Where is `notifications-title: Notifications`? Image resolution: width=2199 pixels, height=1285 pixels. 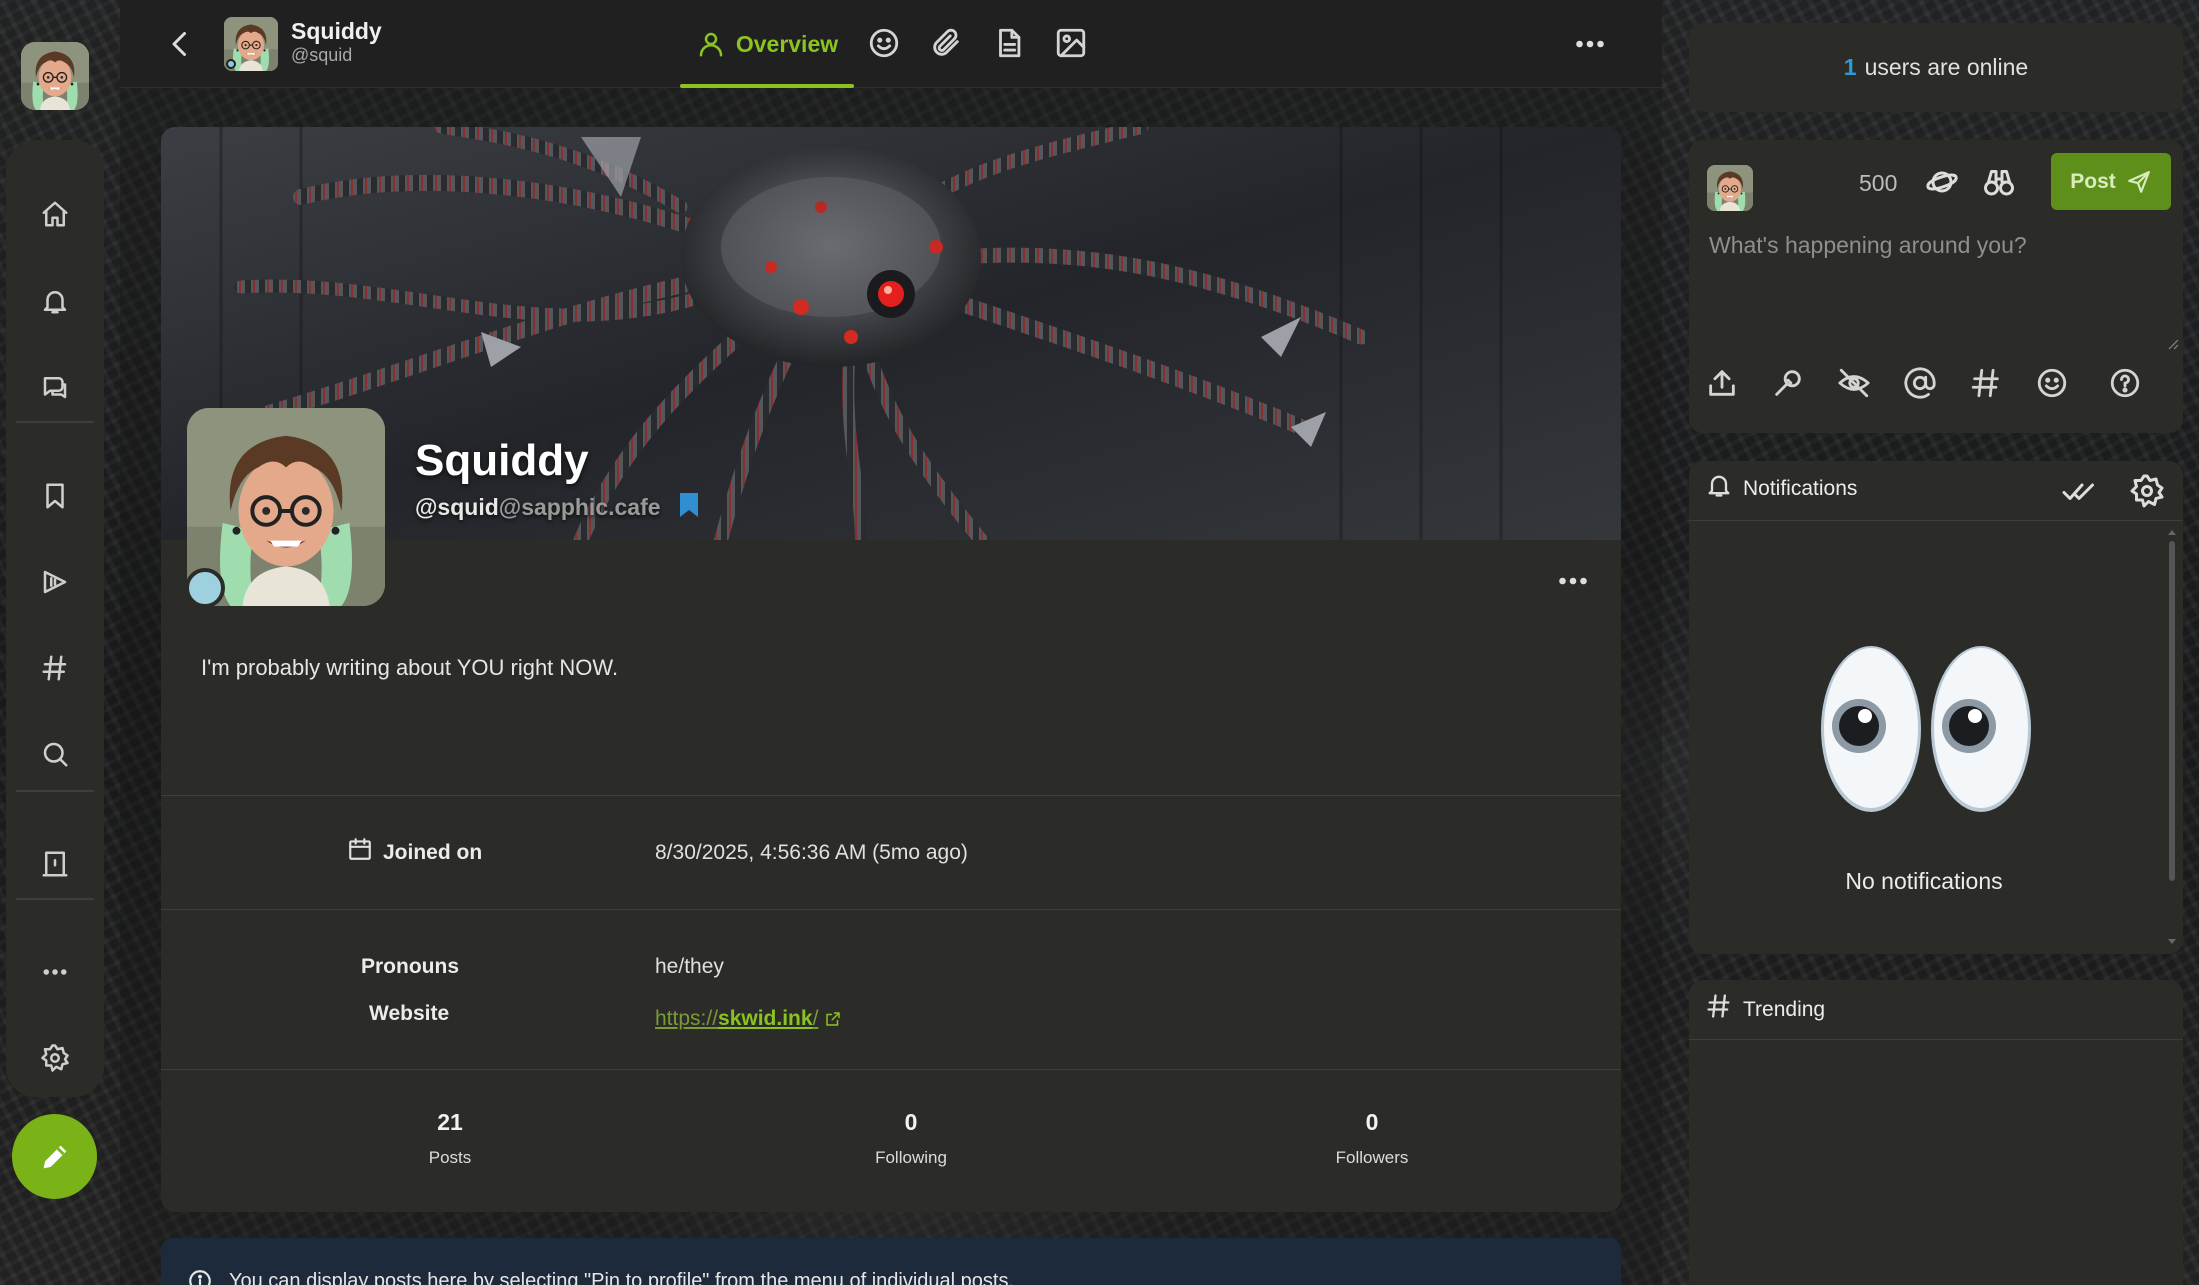 notifications-title: Notifications is located at coordinates (1800, 488).